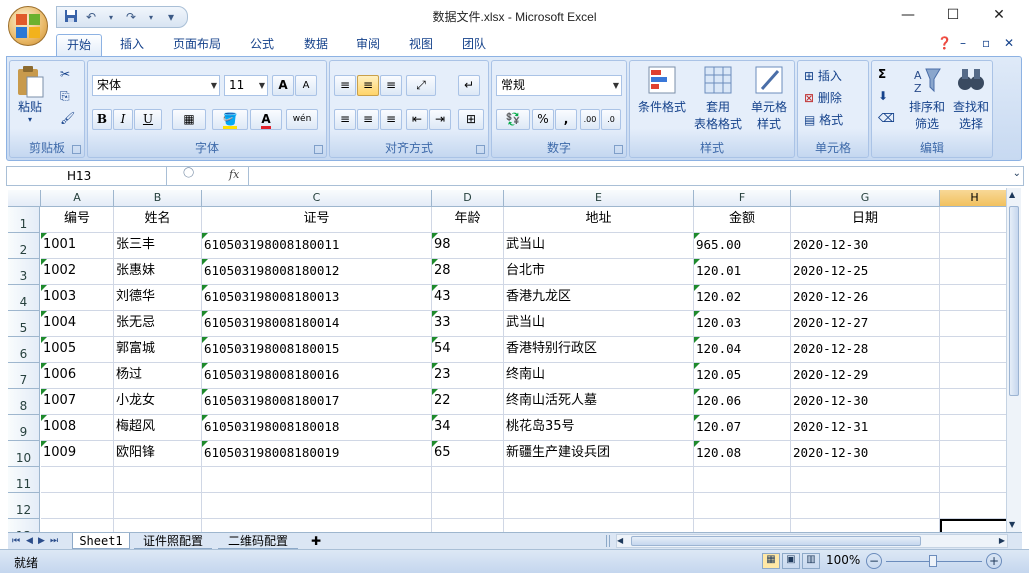  I want to click on sort-filter-button: AZ 排序和 筛选, so click(927, 98).